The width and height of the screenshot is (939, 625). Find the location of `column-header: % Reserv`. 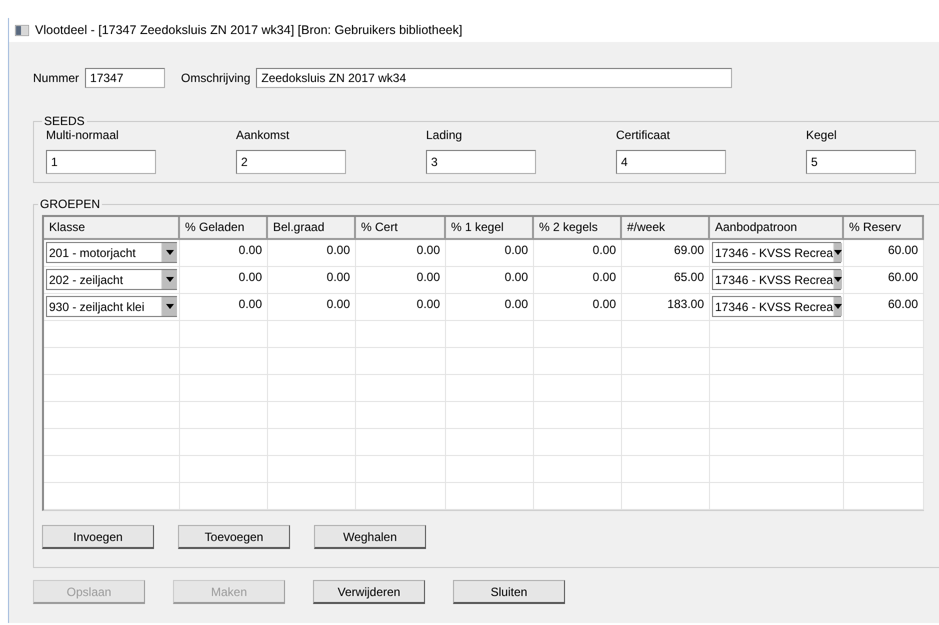

column-header: % Reserv is located at coordinates (884, 228).